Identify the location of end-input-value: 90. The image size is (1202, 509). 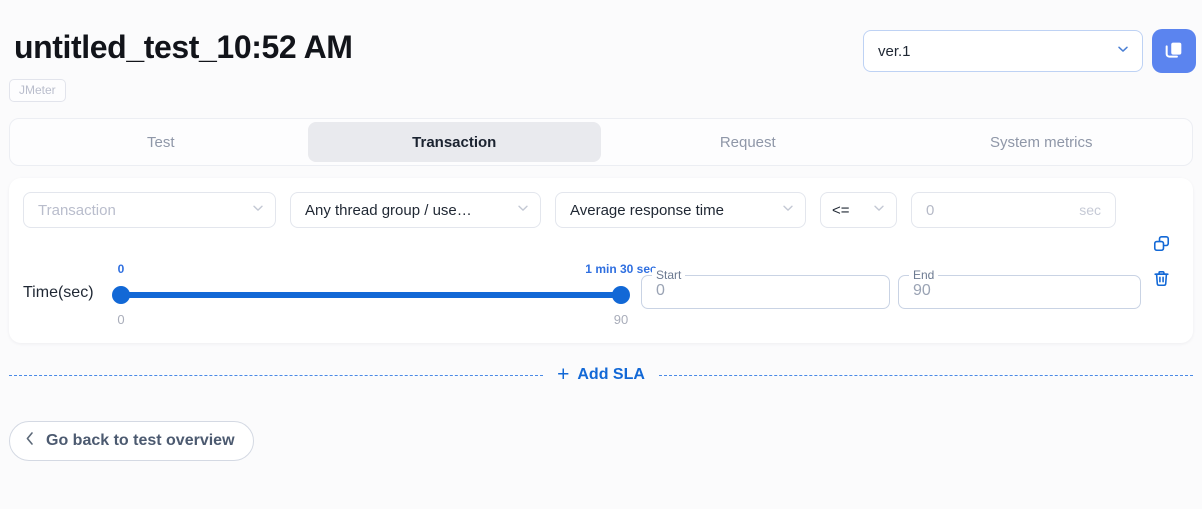
(922, 290).